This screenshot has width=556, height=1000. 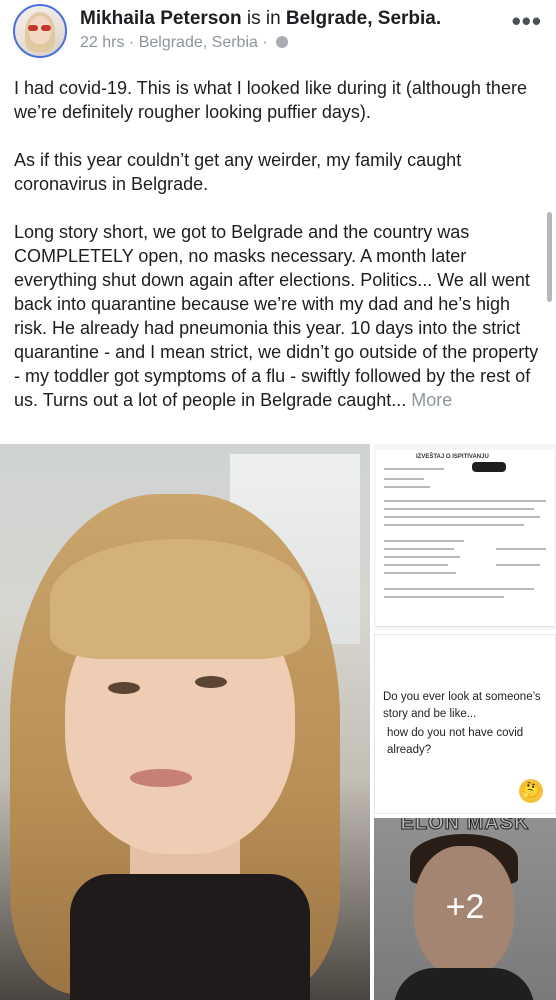 I want to click on post-meta: 22 hrs · Belgrade, Serbia ·, so click(x=184, y=43).